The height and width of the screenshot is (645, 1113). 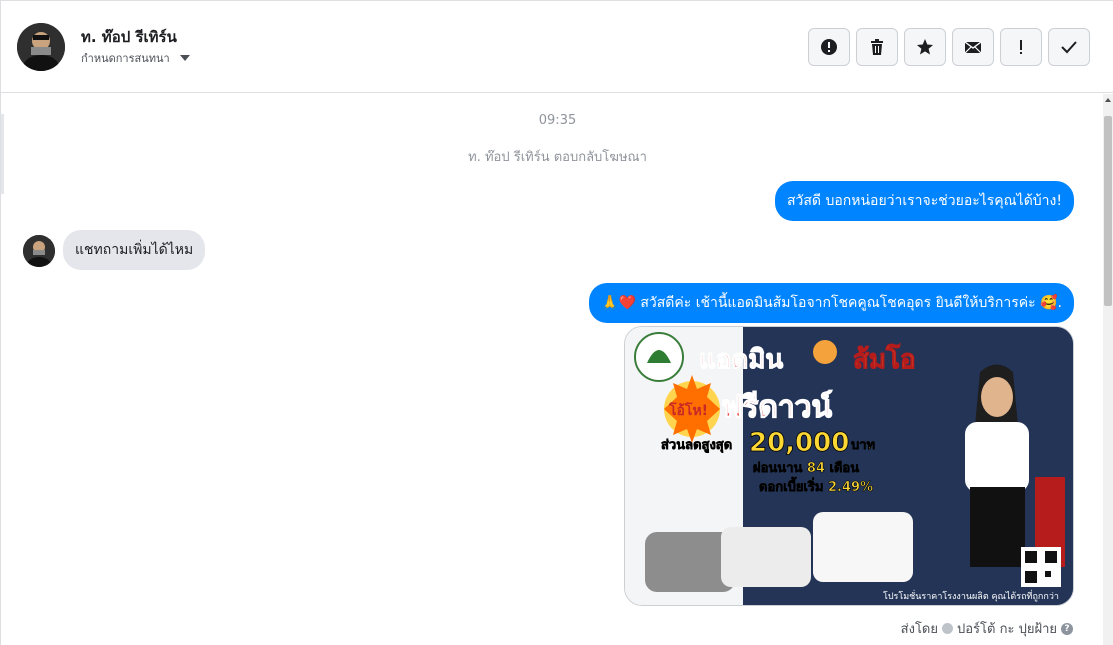 I want to click on ad-promo: ฟรีดาวน์, so click(x=777, y=407).